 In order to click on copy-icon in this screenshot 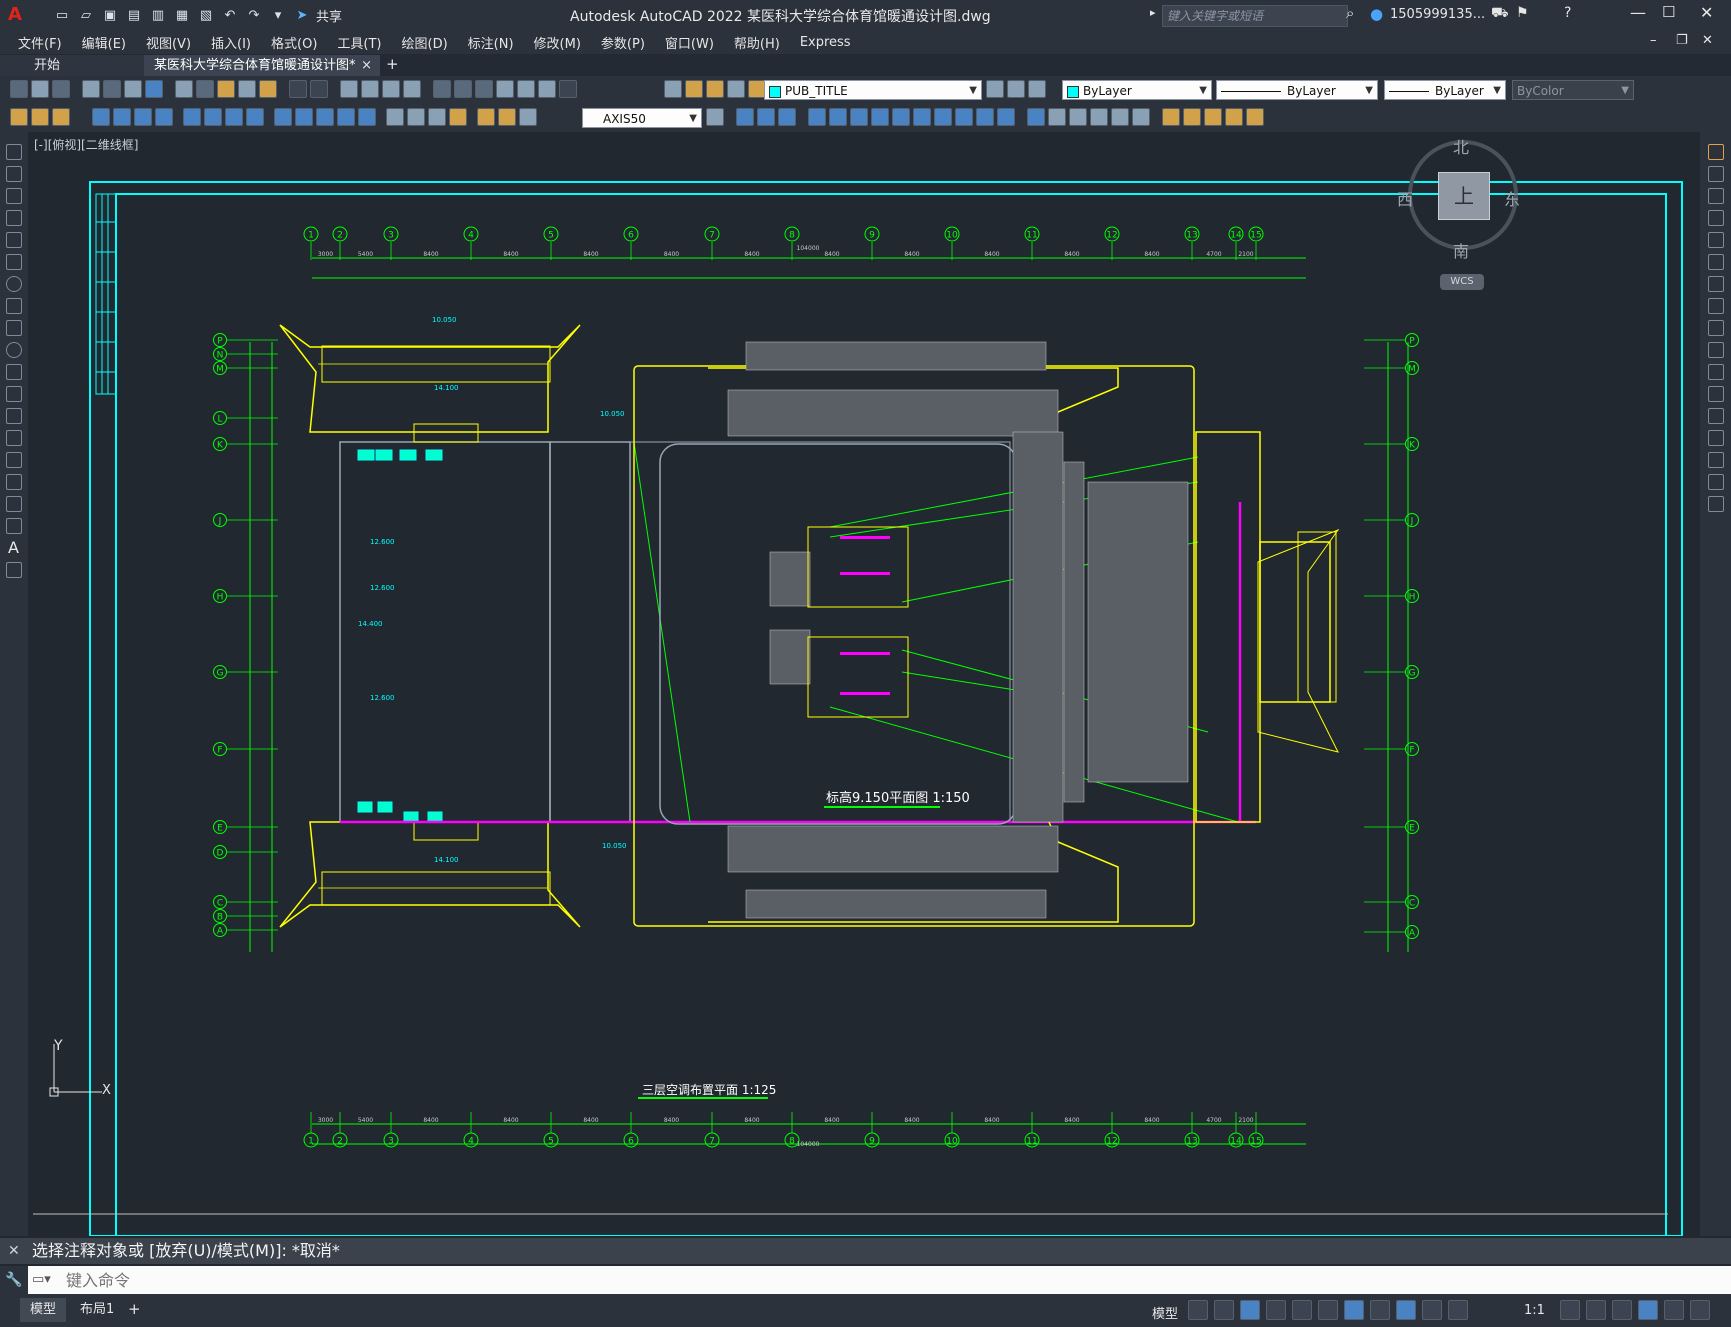, I will do `click(205, 89)`.